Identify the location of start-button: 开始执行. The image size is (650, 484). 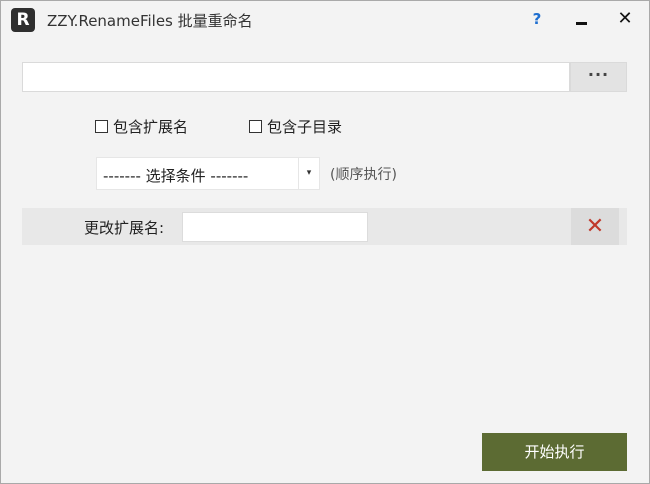
(554, 452).